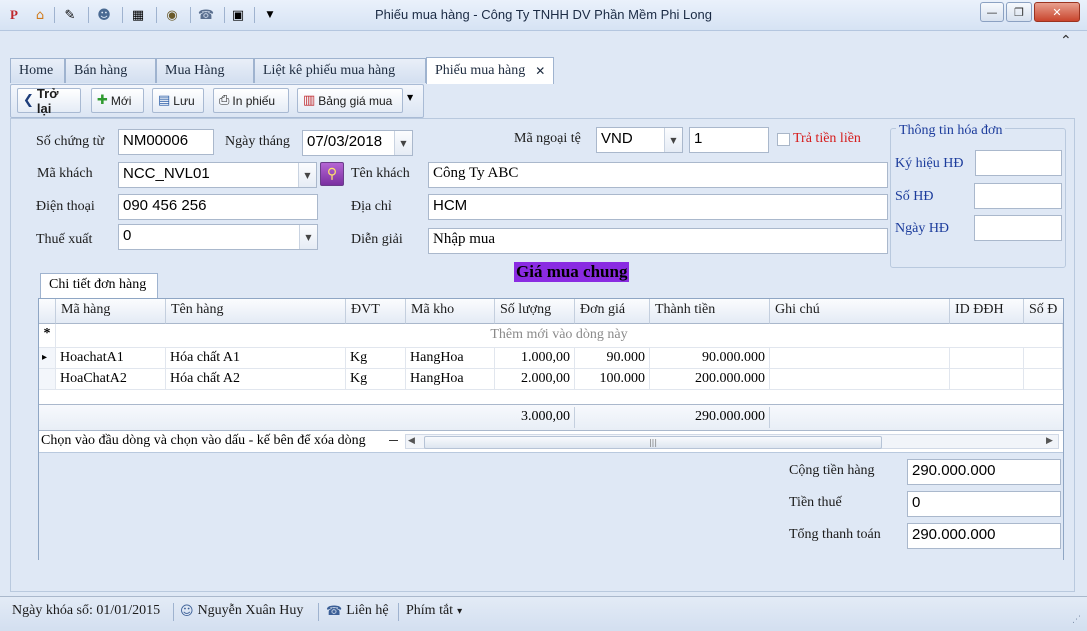 The image size is (1087, 631). Describe the element at coordinates (49, 101) in the screenshot. I see `back-button: ❮ Trở lại` at that location.